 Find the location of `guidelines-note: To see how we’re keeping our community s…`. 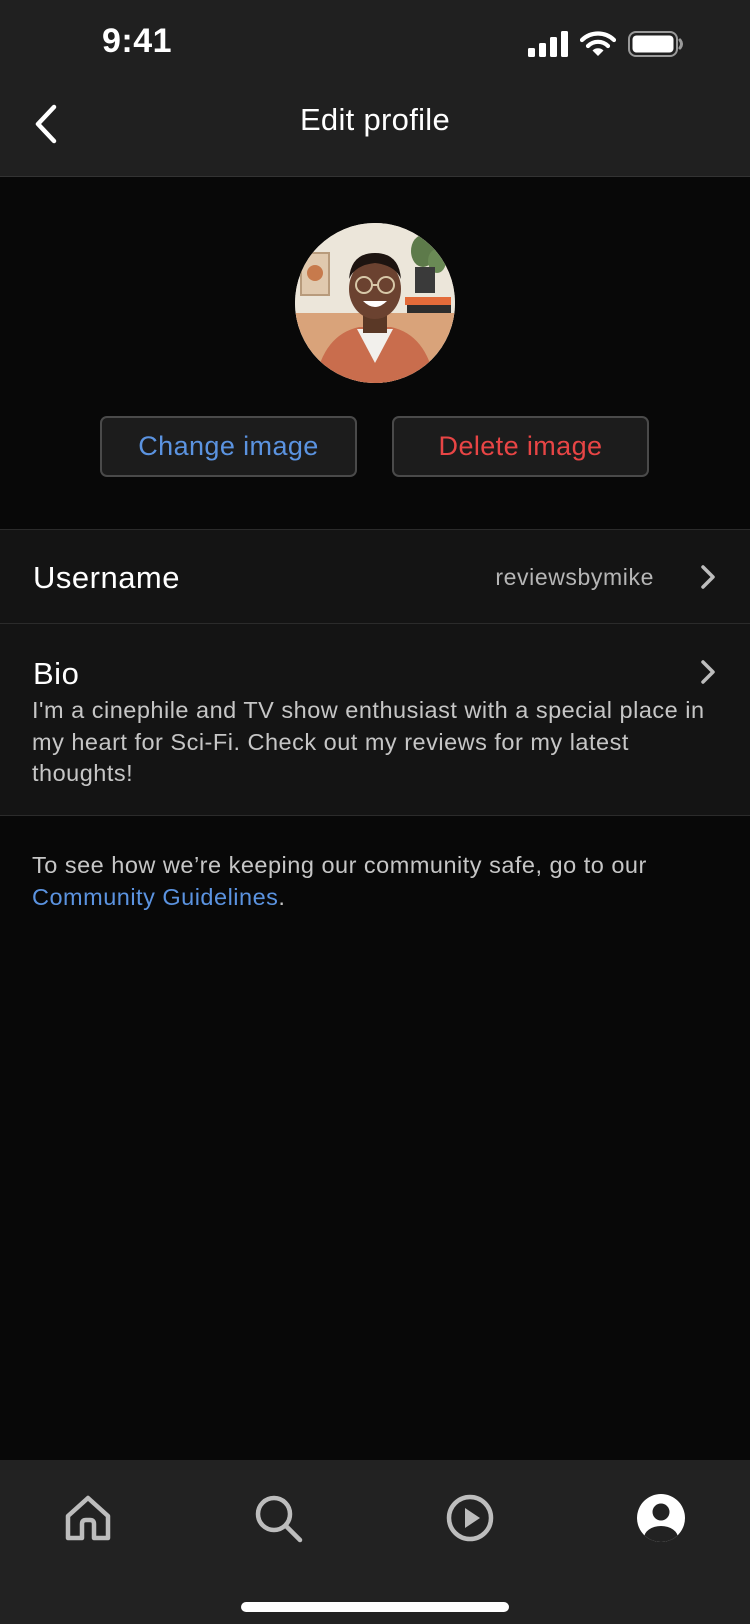

guidelines-note: To see how we’re keeping our community s… is located at coordinates (382, 881).